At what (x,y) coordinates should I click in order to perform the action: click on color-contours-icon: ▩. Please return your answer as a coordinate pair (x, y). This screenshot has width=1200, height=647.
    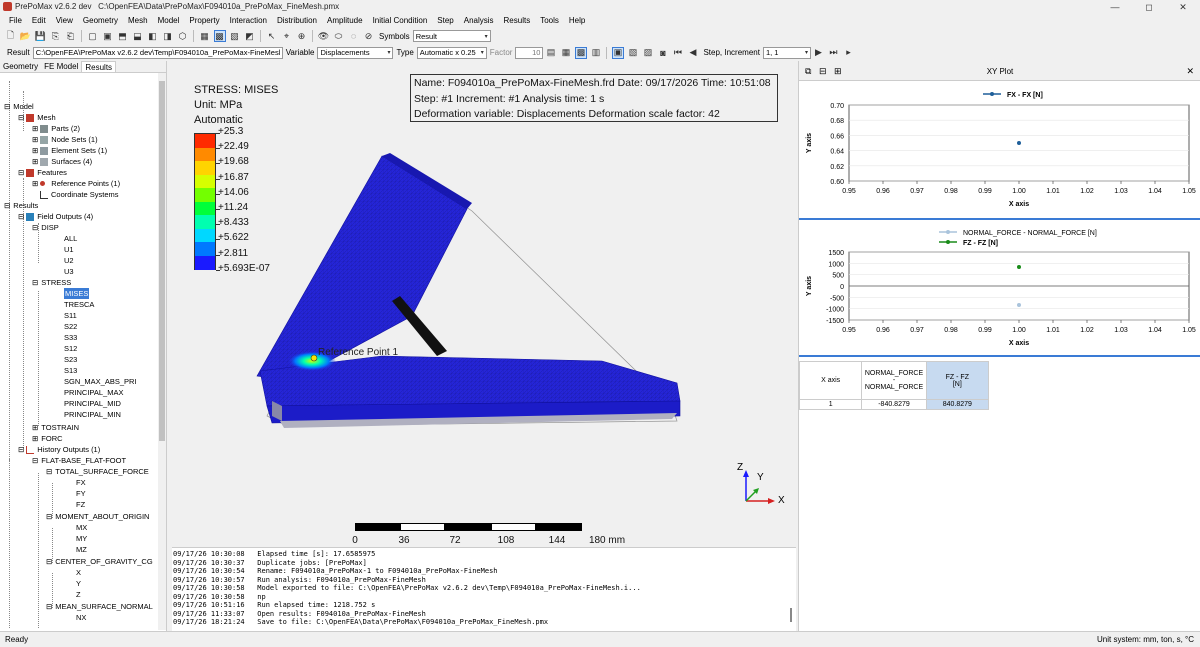
    Looking at the image, I should click on (580, 52).